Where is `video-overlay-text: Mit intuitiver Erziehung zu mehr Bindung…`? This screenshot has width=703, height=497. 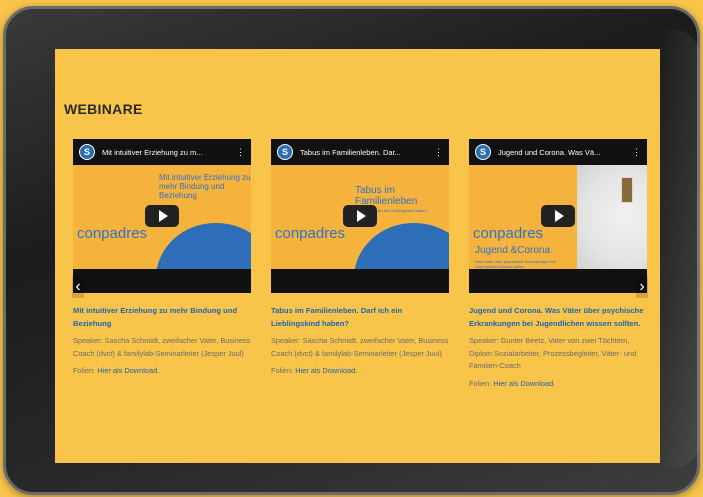
video-overlay-text: Mit intuitiver Erziehung zu mehr Bindung… is located at coordinates (205, 187).